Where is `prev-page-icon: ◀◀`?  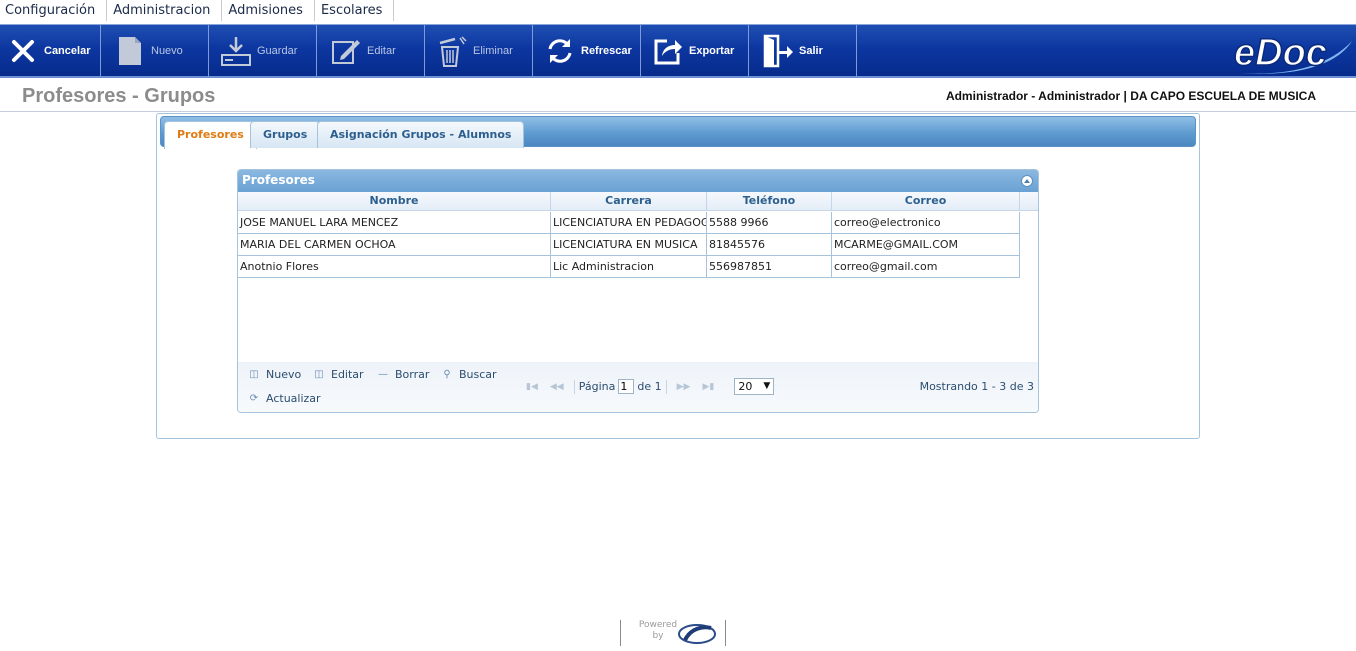 prev-page-icon: ◀◀ is located at coordinates (557, 387).